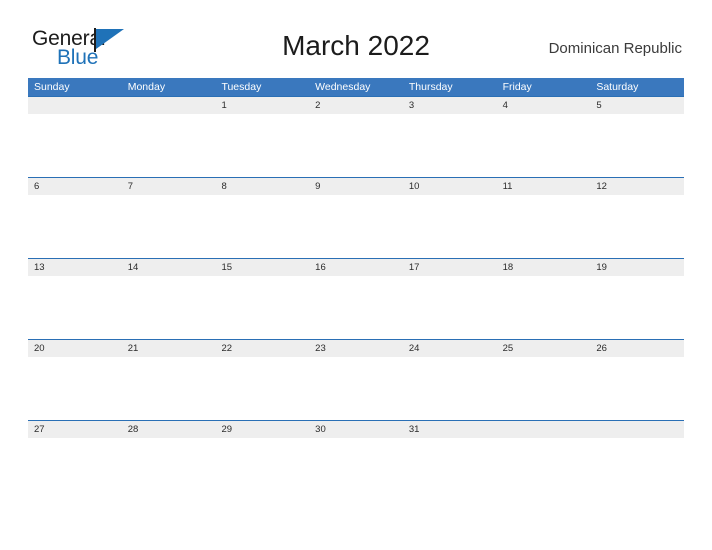  I want to click on day-number: 20, so click(75, 348).